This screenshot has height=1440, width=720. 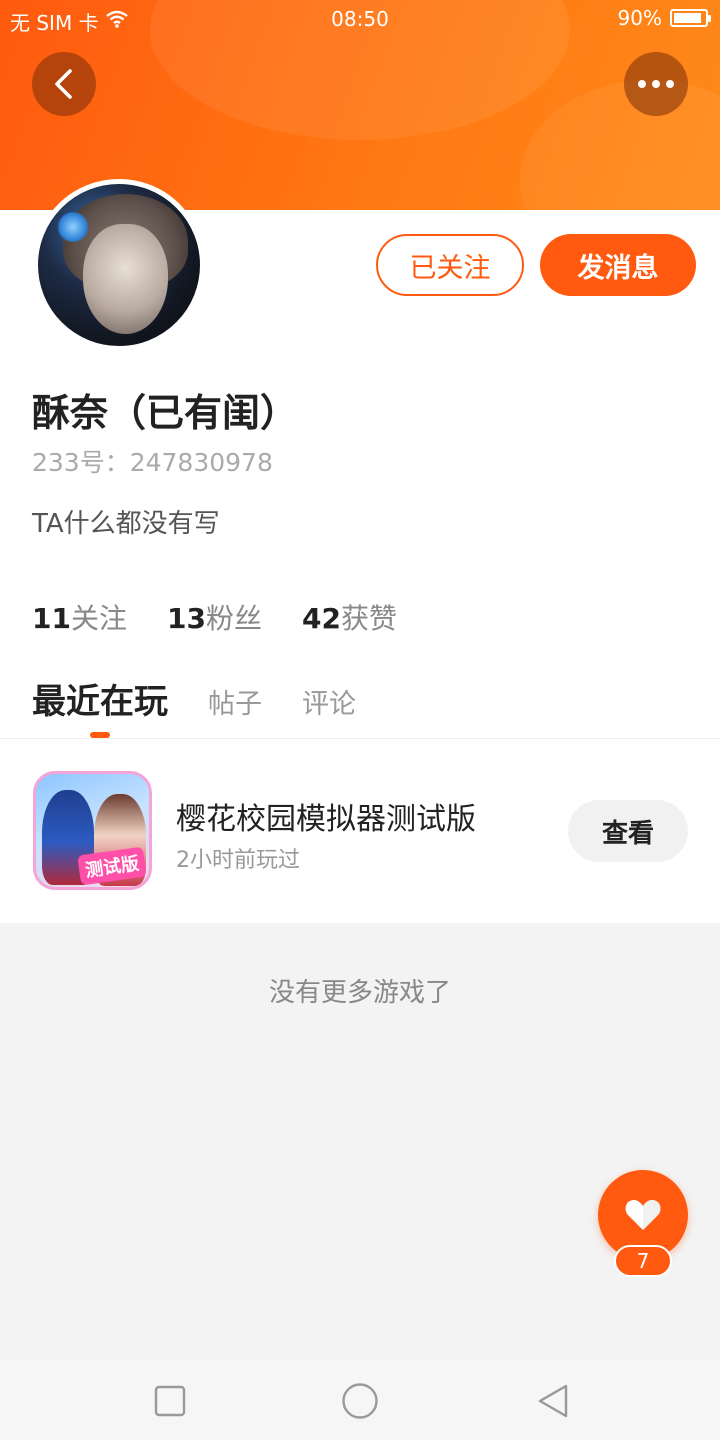 I want to click on triangle-back-icon, so click(x=553, y=1401).